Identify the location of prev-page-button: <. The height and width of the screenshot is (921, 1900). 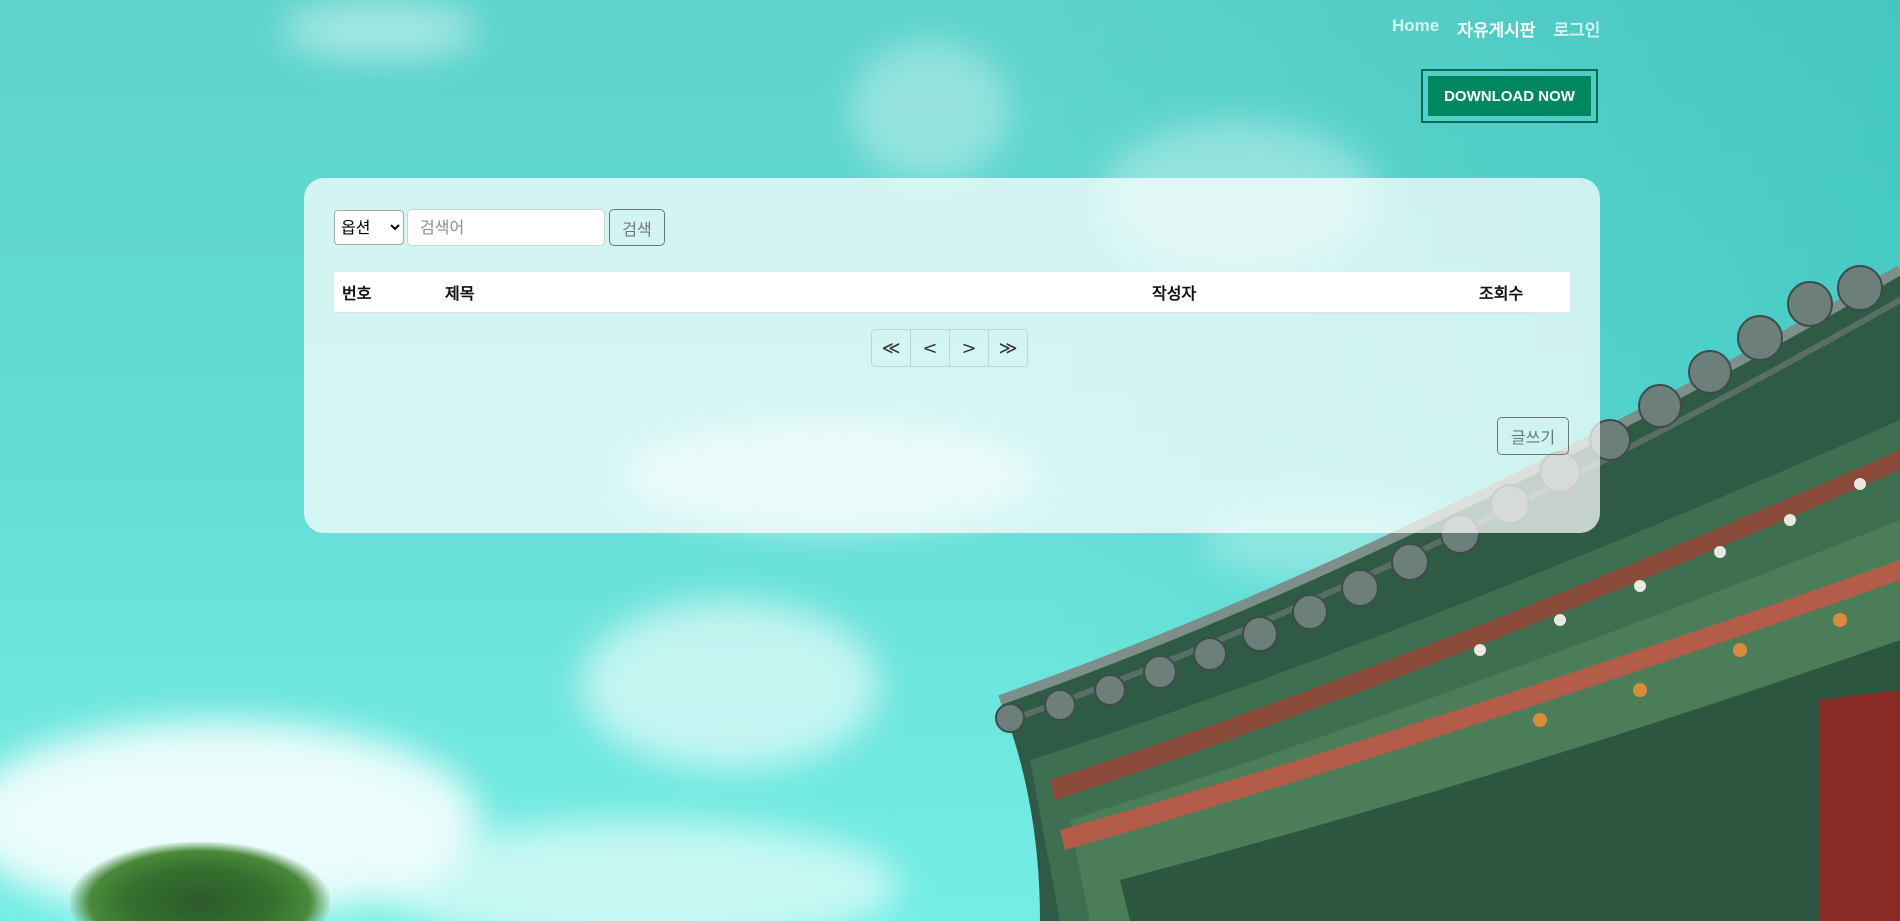
(930, 348).